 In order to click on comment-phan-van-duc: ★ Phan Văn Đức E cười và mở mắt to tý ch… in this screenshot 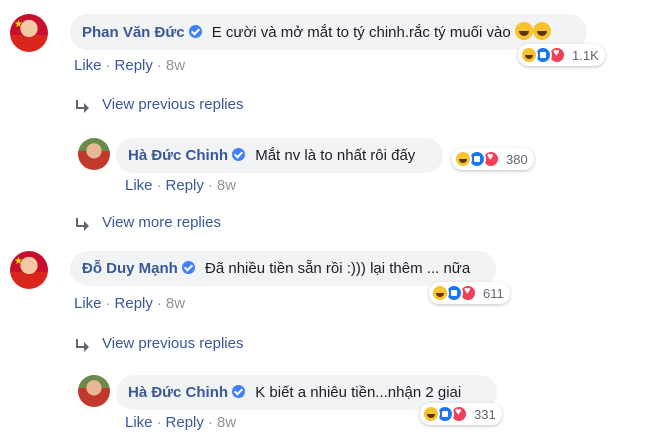, I will do `click(298, 33)`.